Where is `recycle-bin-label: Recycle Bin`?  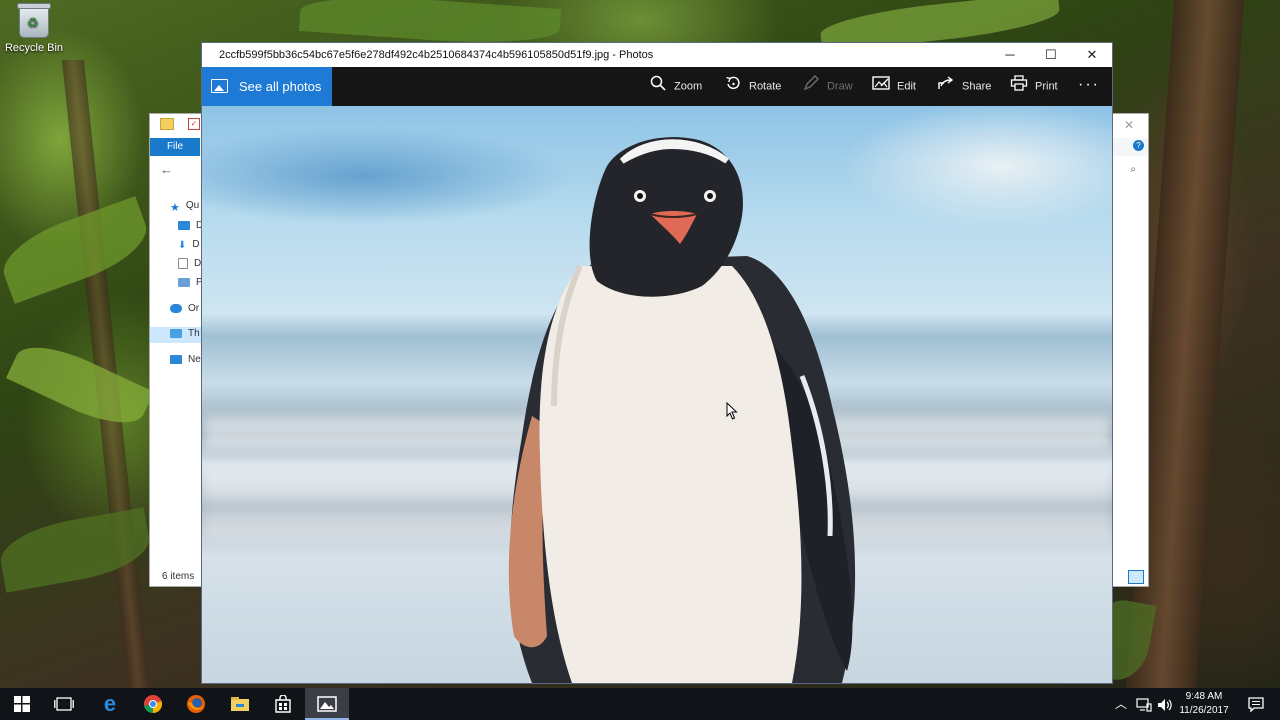
recycle-bin-label: Recycle Bin is located at coordinates (34, 48).